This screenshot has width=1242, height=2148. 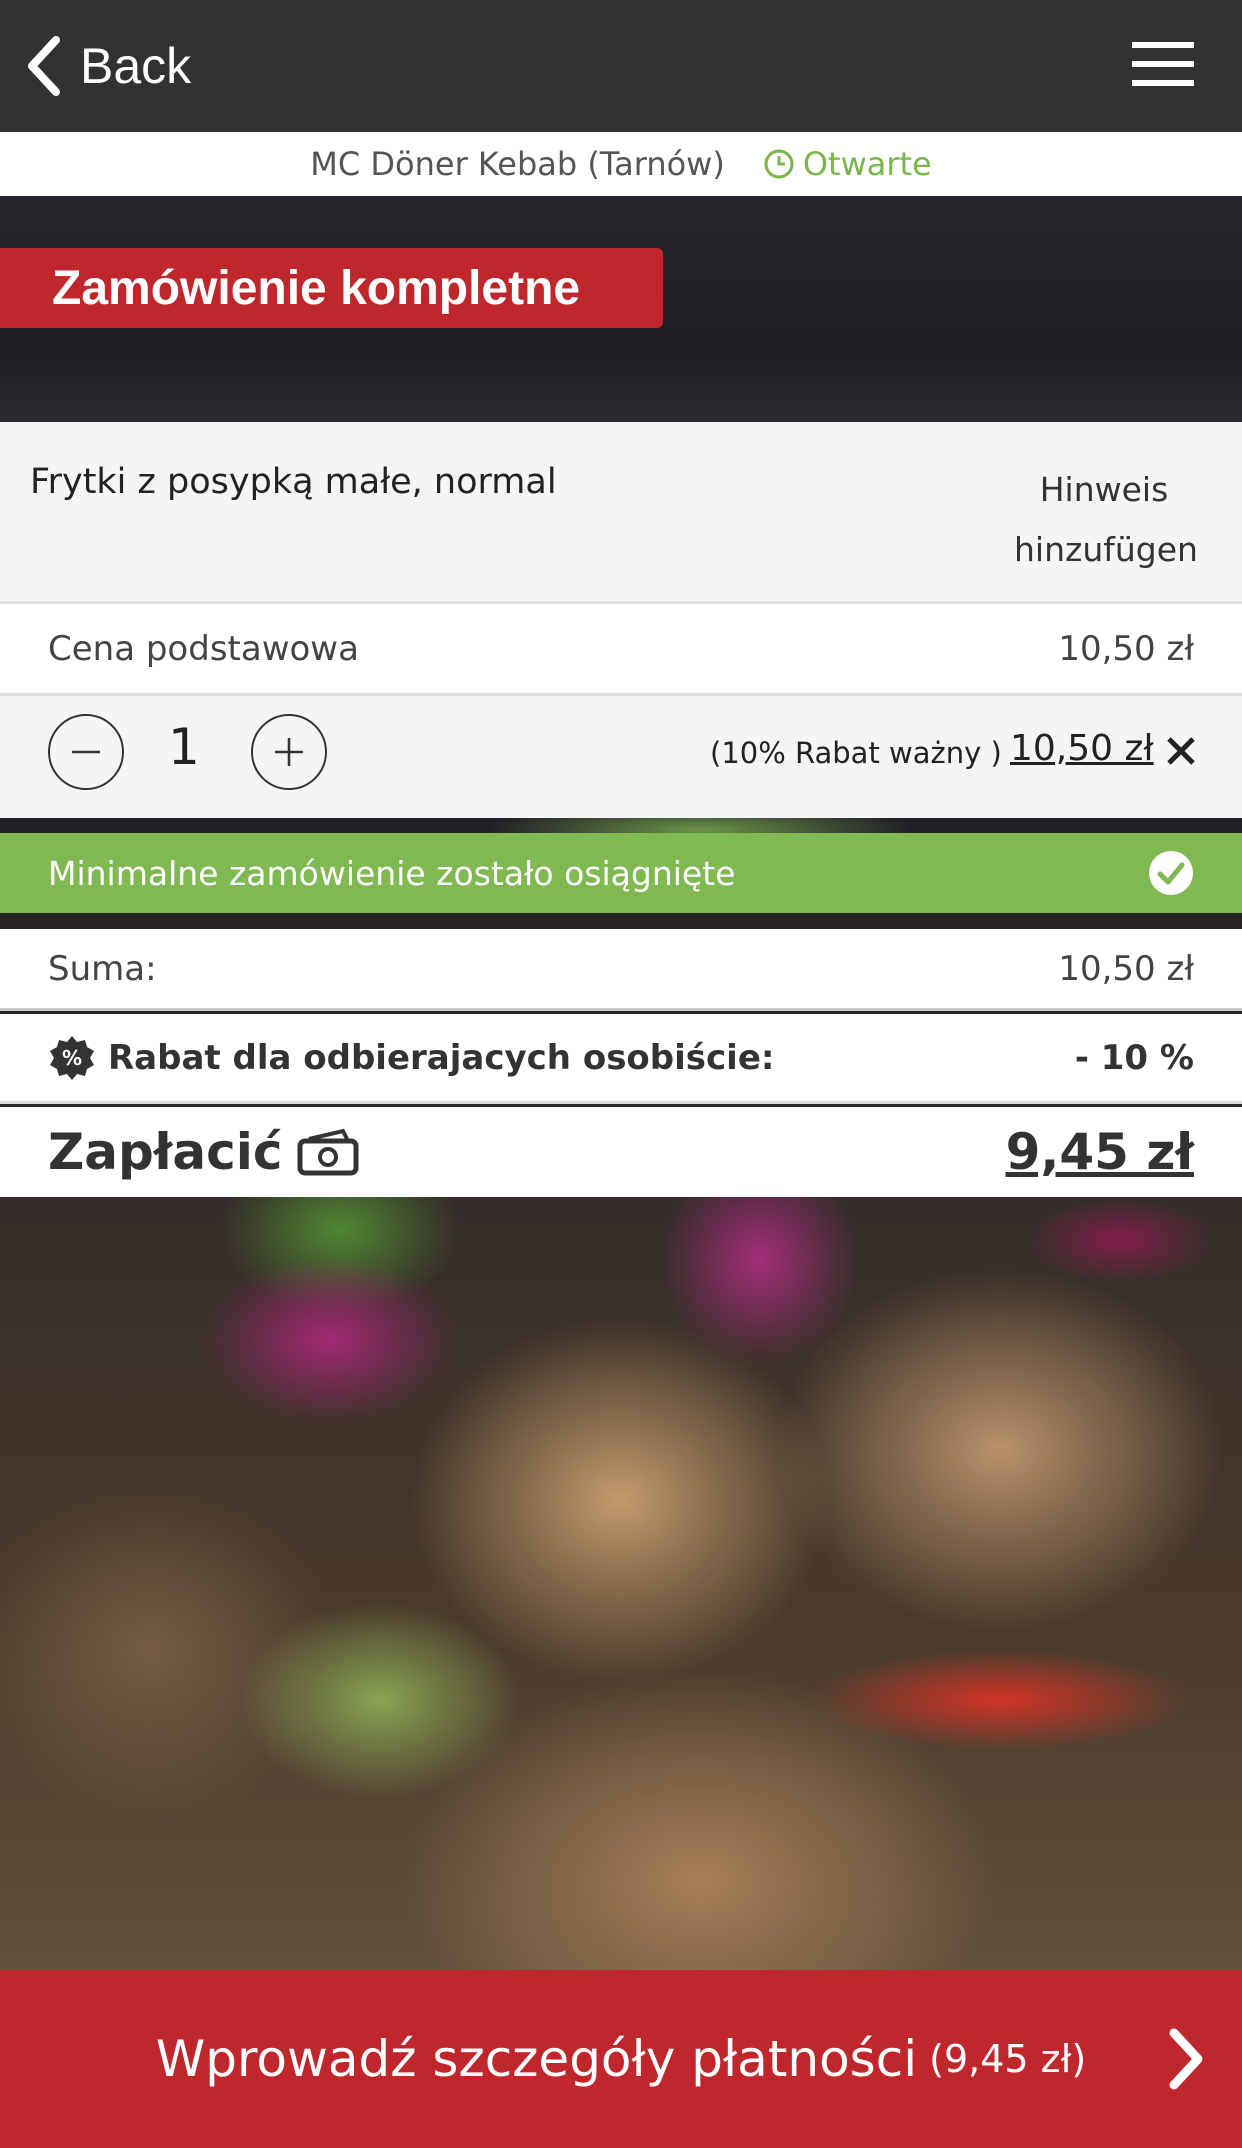 I want to click on chevron-left-icon, so click(x=44, y=66).